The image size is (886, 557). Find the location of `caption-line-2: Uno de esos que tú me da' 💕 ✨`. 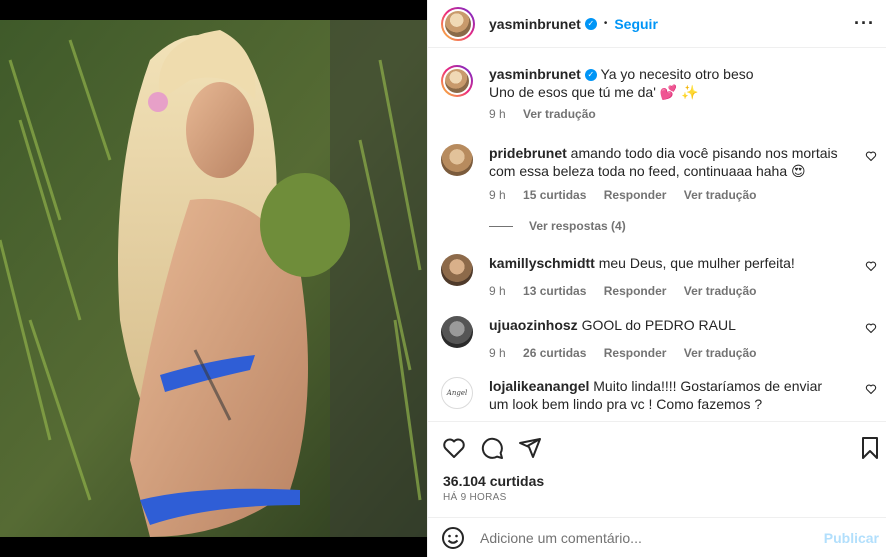

caption-line-2: Uno de esos que tú me da' 💕 ✨ is located at coordinates (594, 92).